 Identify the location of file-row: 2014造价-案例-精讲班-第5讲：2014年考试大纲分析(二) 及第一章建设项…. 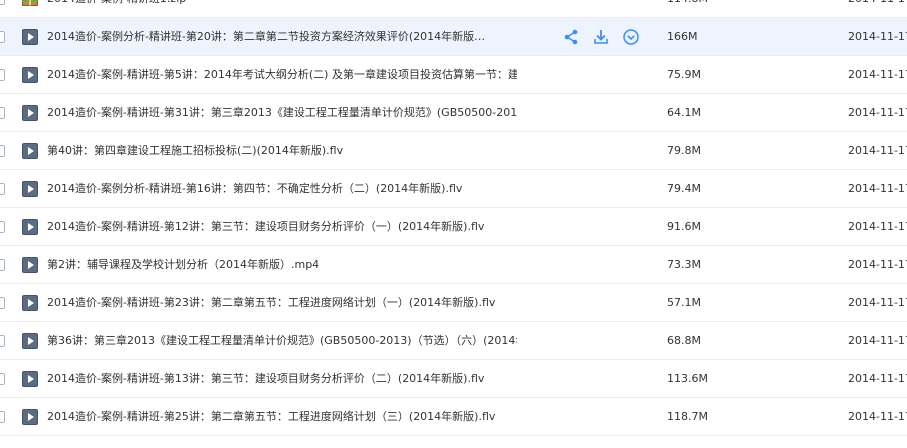
(453, 75).